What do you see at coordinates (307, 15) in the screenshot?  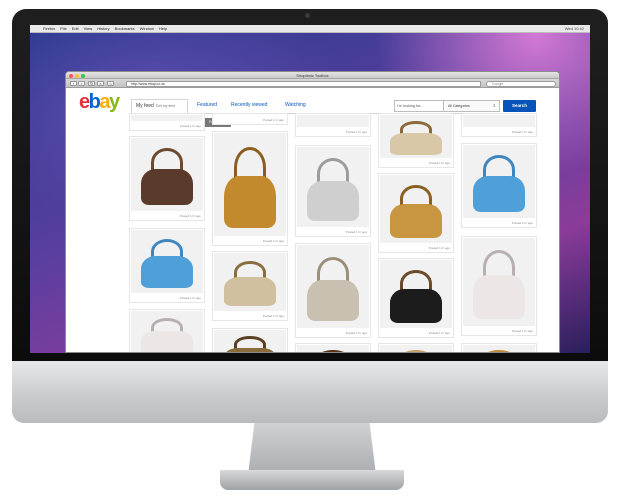 I see `camera-icon` at bounding box center [307, 15].